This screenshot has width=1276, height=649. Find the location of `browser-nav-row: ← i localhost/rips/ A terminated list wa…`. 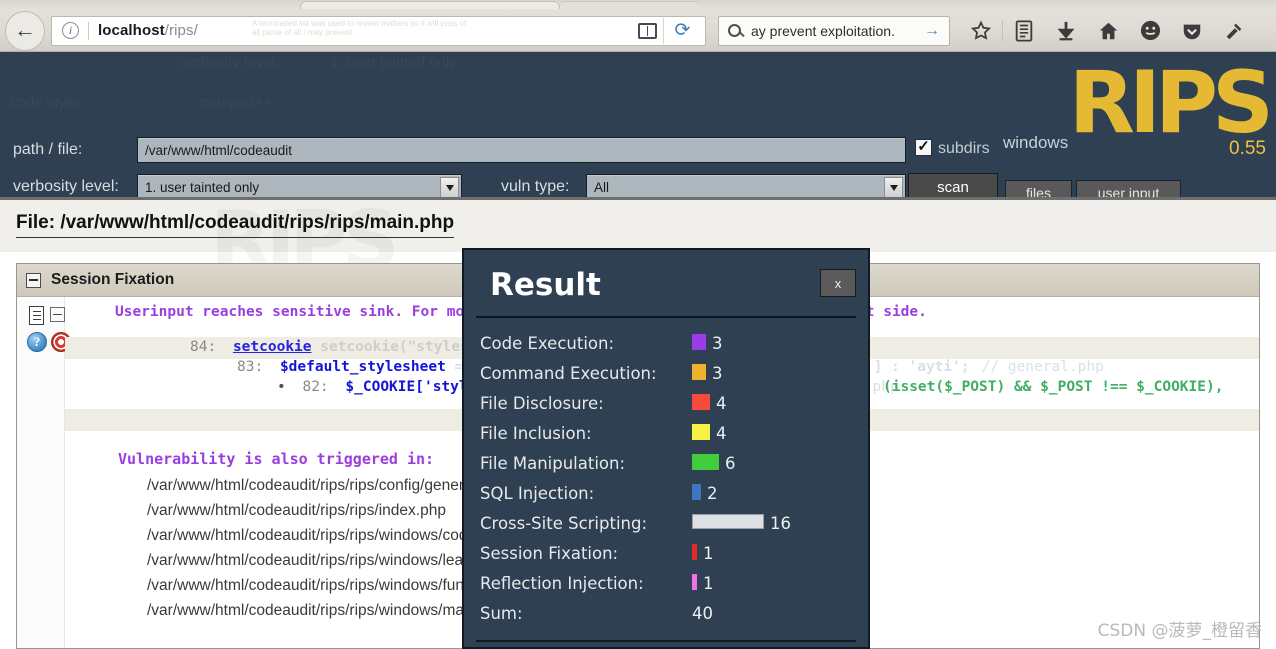

browser-nav-row: ← i localhost/rips/ A terminated list wa… is located at coordinates (638, 30).